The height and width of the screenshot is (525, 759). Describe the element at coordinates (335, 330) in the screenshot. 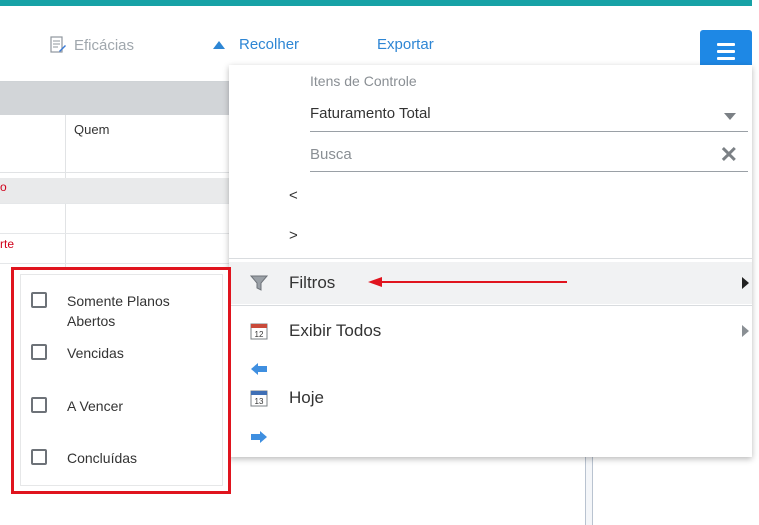

I see `exibir-todos-label: Exibir Todos` at that location.